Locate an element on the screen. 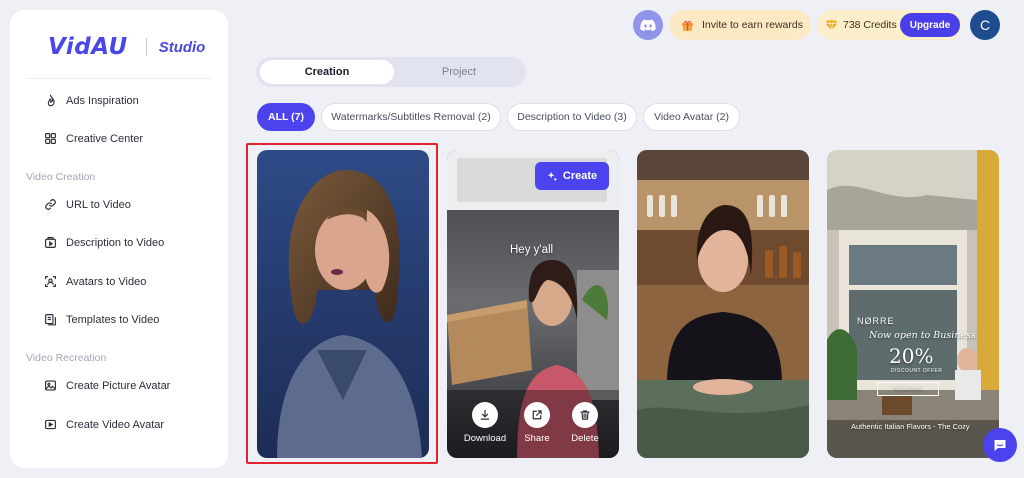 The image size is (1024, 478). doc-video-icon is located at coordinates (50, 242).